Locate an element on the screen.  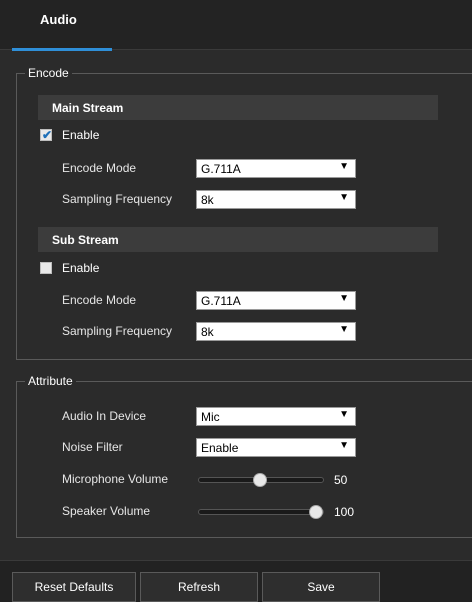
sub-encode-mode-label: Encode Mode is located at coordinates (99, 300).